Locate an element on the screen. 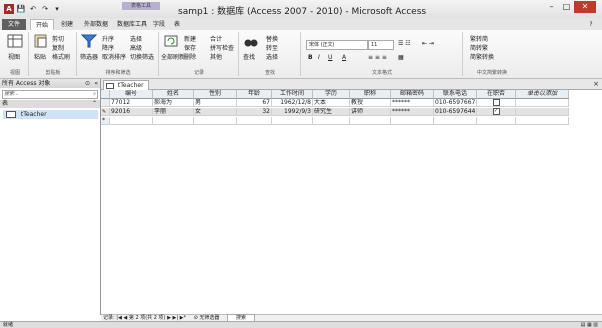 The height and width of the screenshot is (328, 602). spelling-button: 拼写检查 is located at coordinates (222, 47).